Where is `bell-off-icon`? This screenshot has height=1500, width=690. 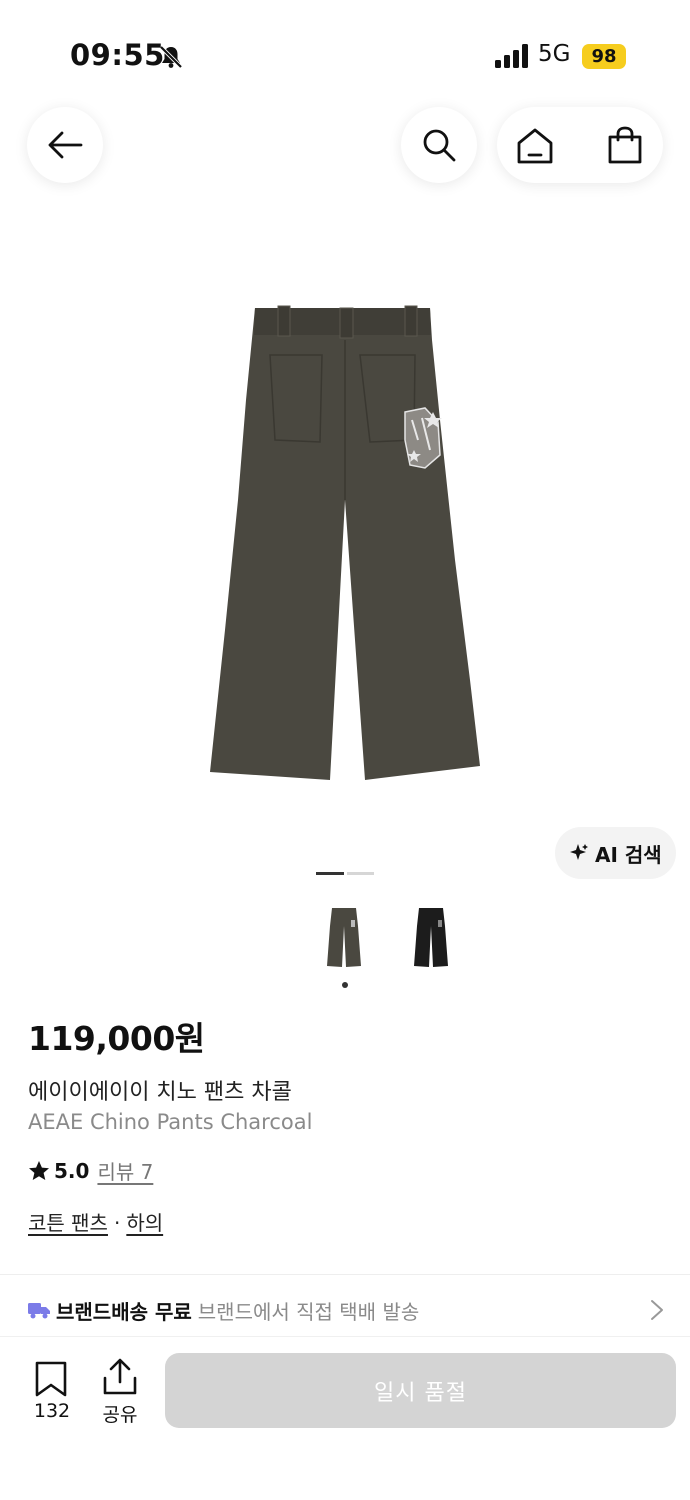 bell-off-icon is located at coordinates (171, 57).